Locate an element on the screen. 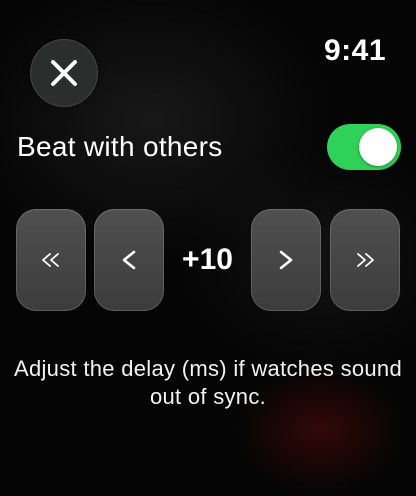  double-chevron-left-icon is located at coordinates (50, 260).